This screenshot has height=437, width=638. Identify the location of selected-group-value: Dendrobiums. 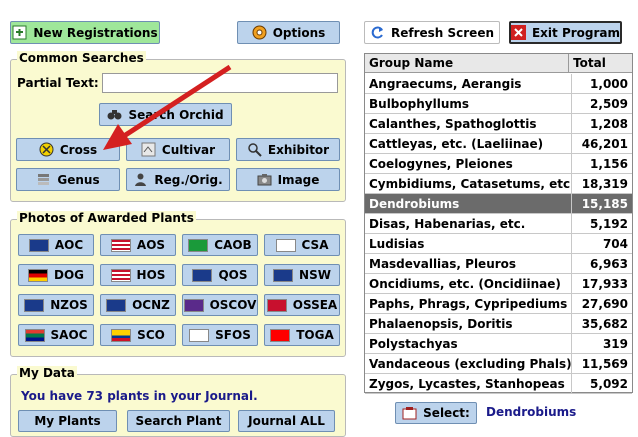
(531, 412).